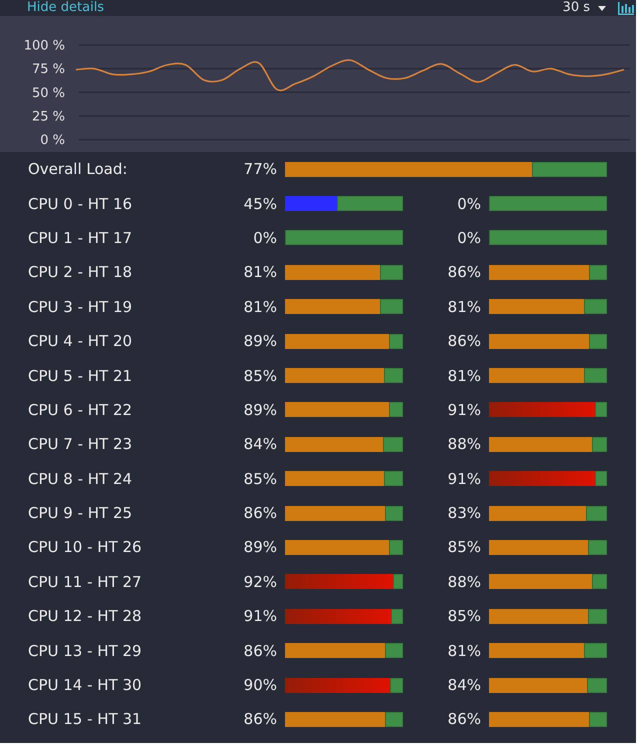 Image resolution: width=642 pixels, height=750 pixels. What do you see at coordinates (85, 547) in the screenshot?
I see `cpu-label: CPU 10 - HT 26` at bounding box center [85, 547].